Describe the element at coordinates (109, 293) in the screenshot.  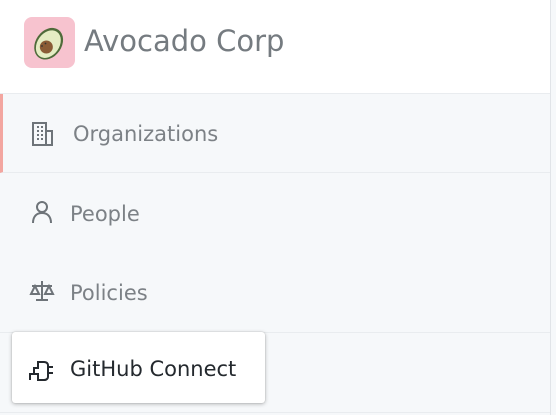
I see `sidebar-item-label: Policies` at that location.